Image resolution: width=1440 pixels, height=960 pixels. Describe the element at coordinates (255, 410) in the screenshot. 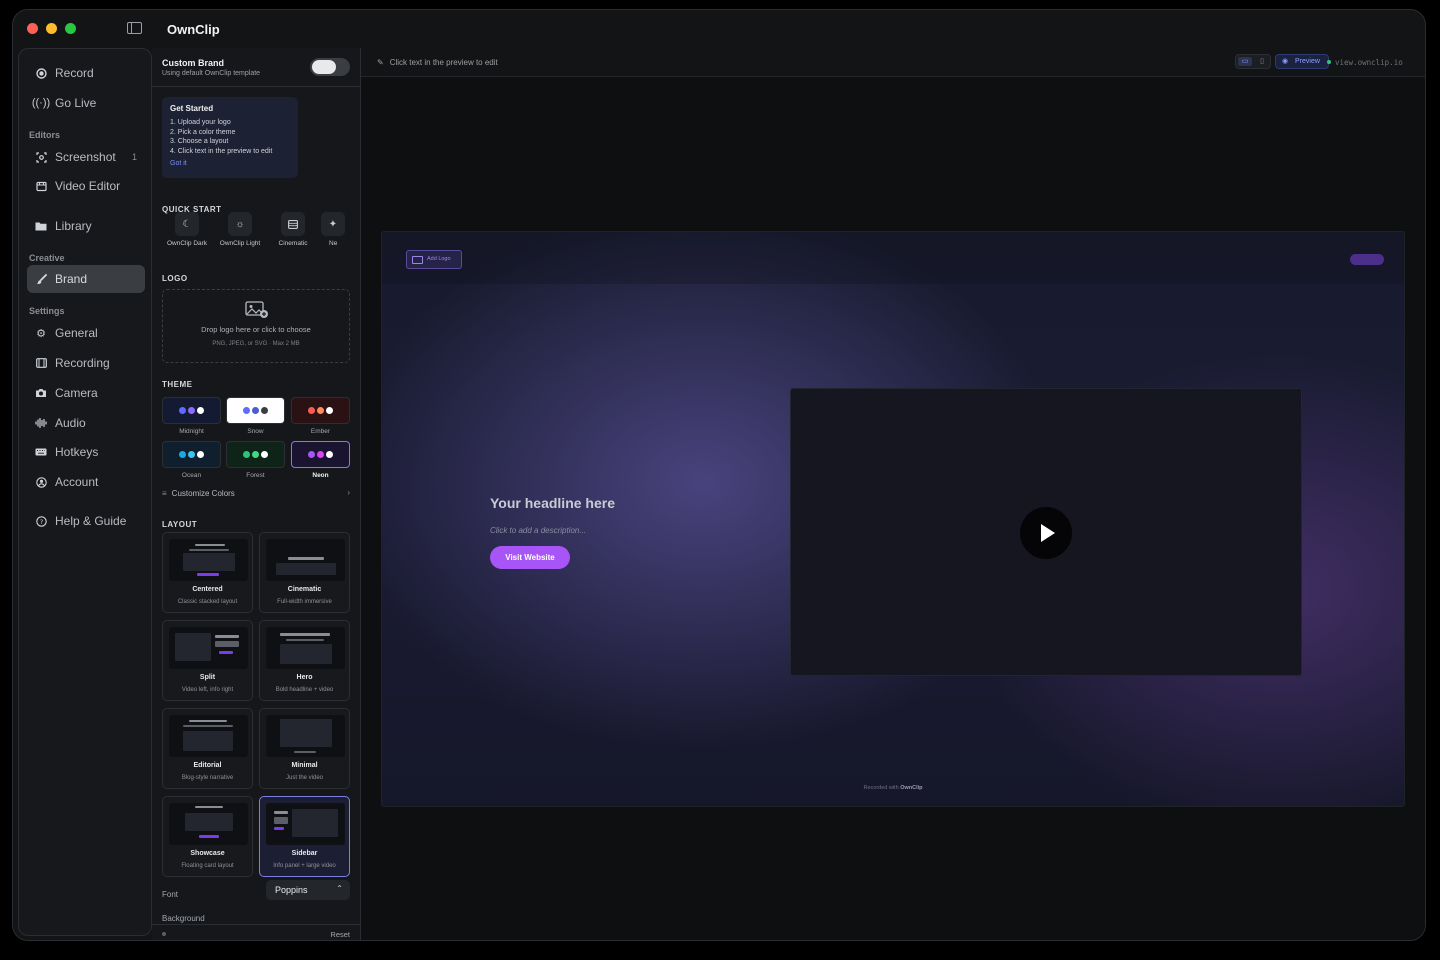

I see `theme-swatch-snow` at that location.